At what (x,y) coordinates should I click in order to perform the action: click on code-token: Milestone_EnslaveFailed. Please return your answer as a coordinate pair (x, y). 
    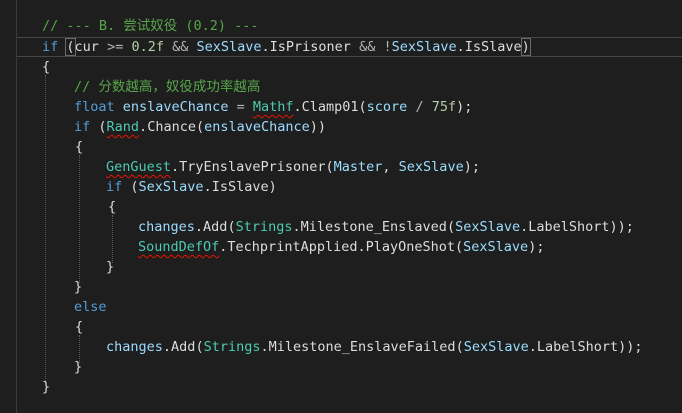
    Looking at the image, I should click on (362, 347).